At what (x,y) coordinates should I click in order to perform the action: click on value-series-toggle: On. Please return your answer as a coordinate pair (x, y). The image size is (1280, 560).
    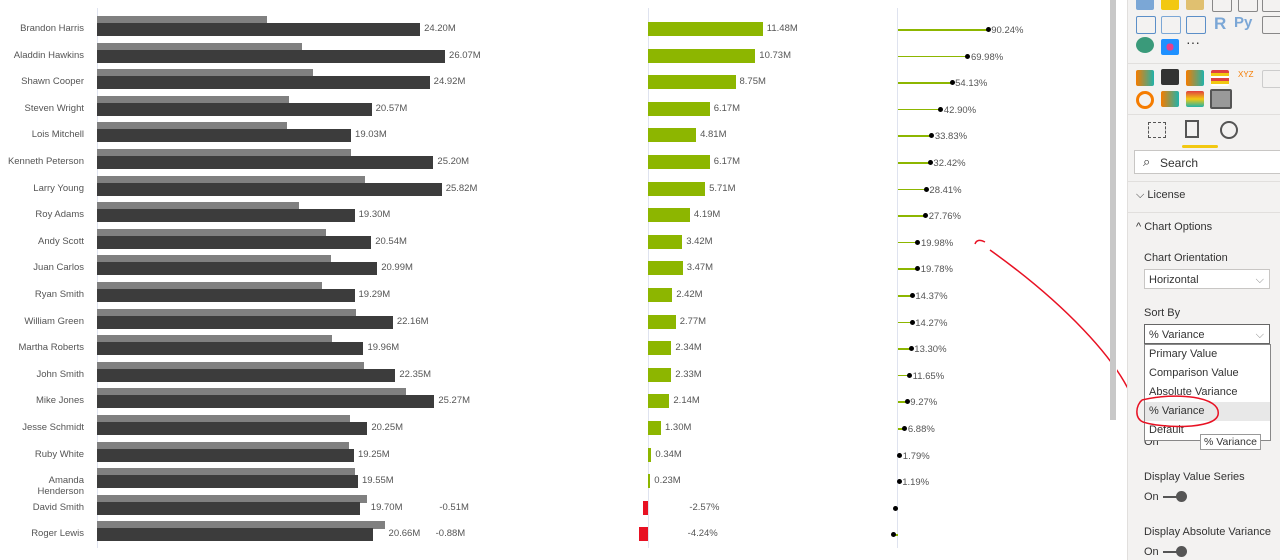
    Looking at the image, I should click on (1165, 497).